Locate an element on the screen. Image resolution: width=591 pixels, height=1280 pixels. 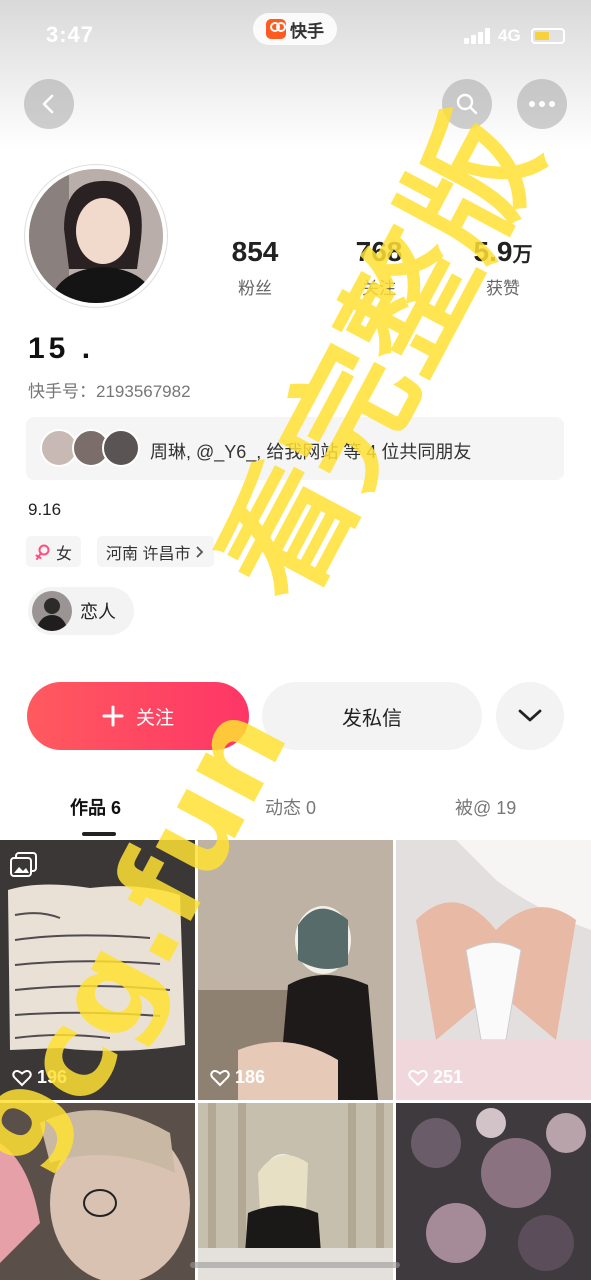
female-icon is located at coordinates (42, 552).